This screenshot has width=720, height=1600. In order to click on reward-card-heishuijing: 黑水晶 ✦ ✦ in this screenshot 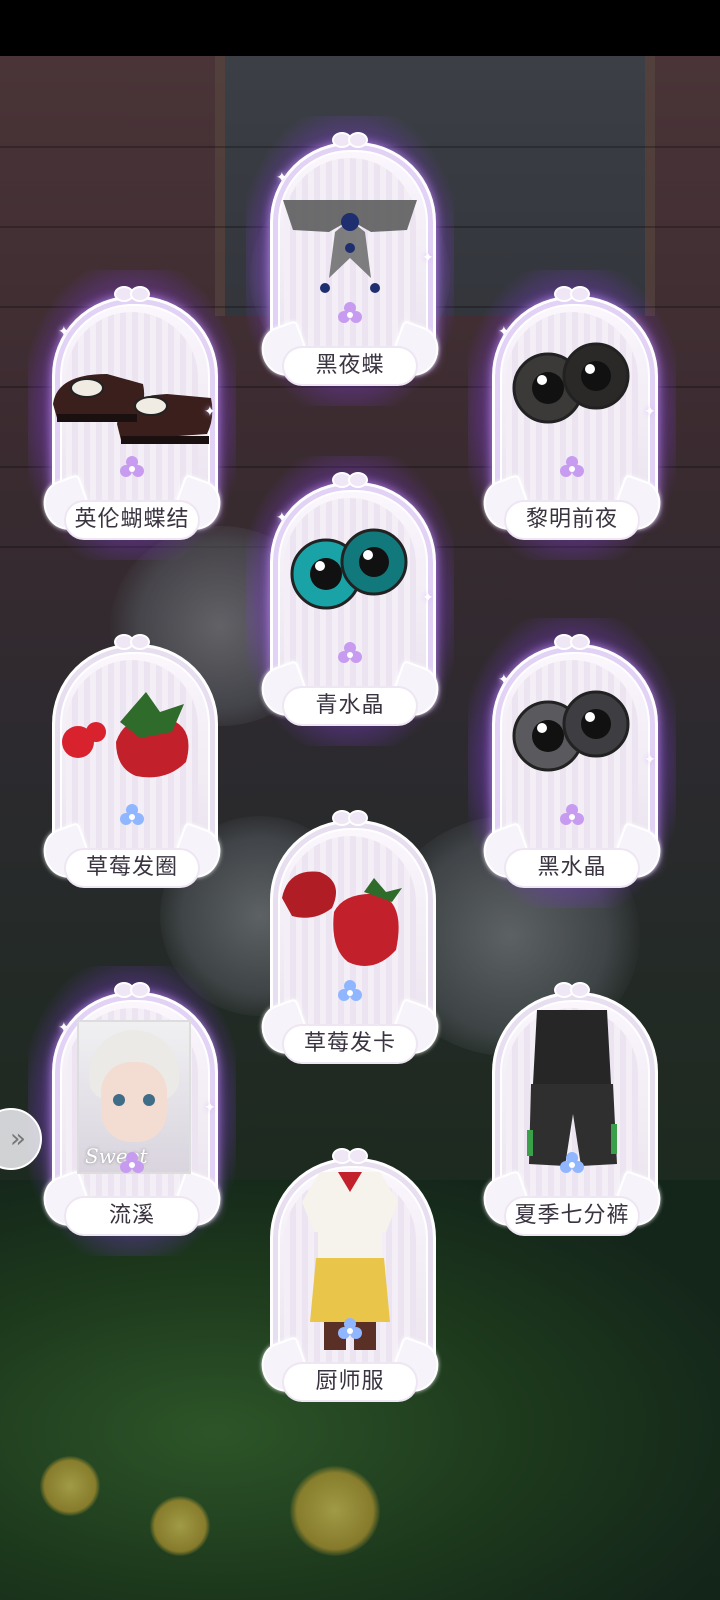, I will do `click(572, 763)`.